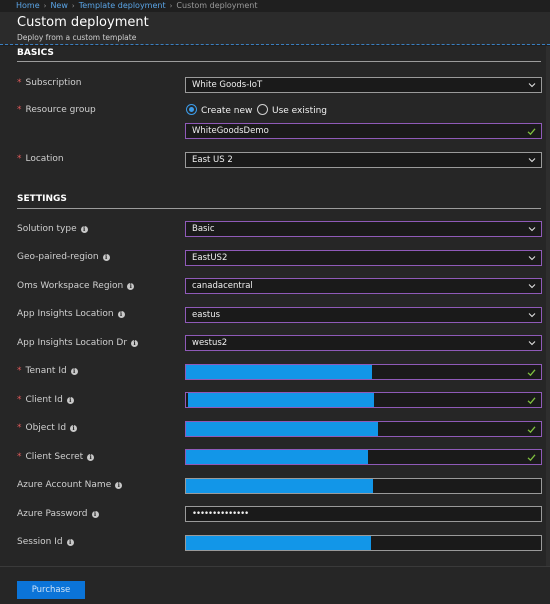 This screenshot has width=550, height=604. I want to click on tenant-id-input, so click(363, 372).